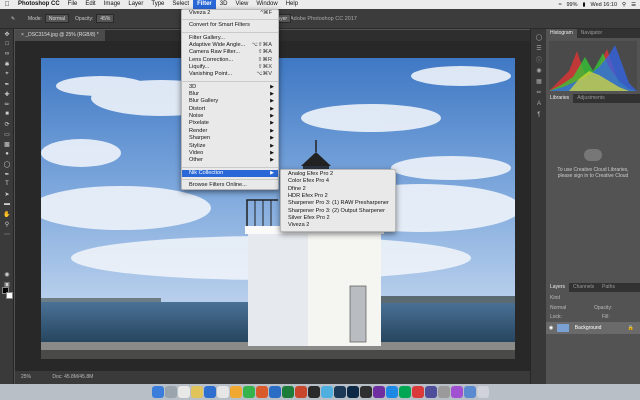 The width and height of the screenshot is (640, 400). What do you see at coordinates (338, 174) in the screenshot?
I see `nik-menu-item: Analog Efex Pro 2` at bounding box center [338, 174].